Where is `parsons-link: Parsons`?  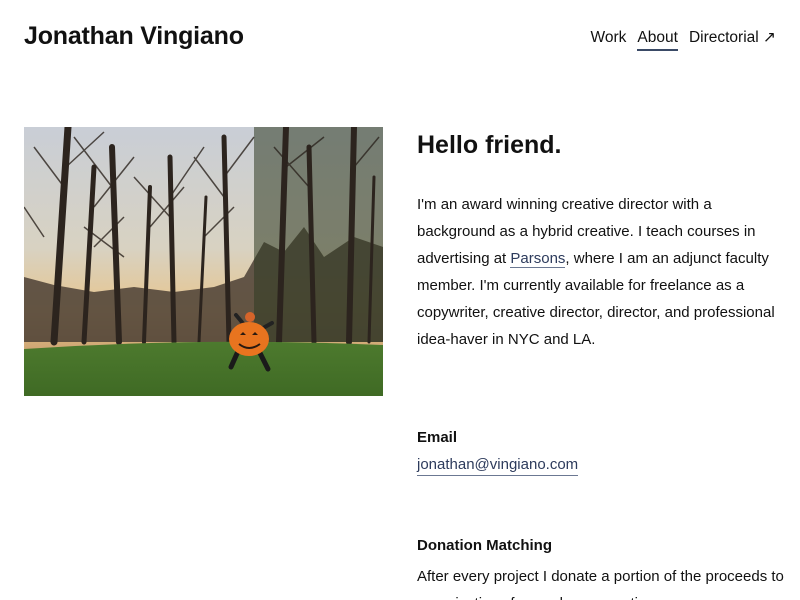 parsons-link: Parsons is located at coordinates (538, 259).